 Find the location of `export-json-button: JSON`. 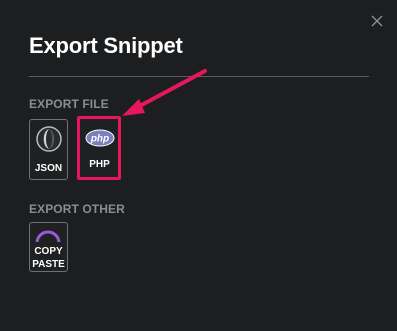

export-json-button: JSON is located at coordinates (48, 149).